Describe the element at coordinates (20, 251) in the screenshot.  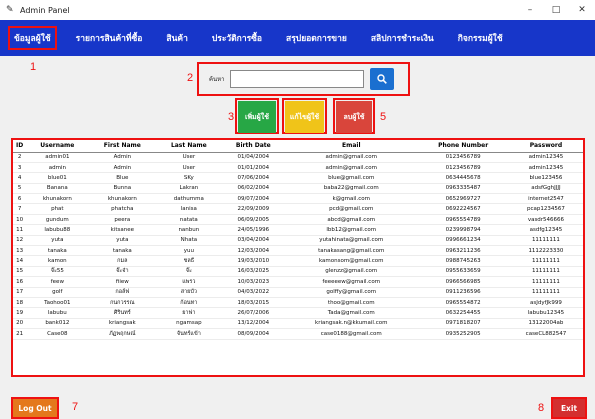
I see `table-cell: 13` at that location.